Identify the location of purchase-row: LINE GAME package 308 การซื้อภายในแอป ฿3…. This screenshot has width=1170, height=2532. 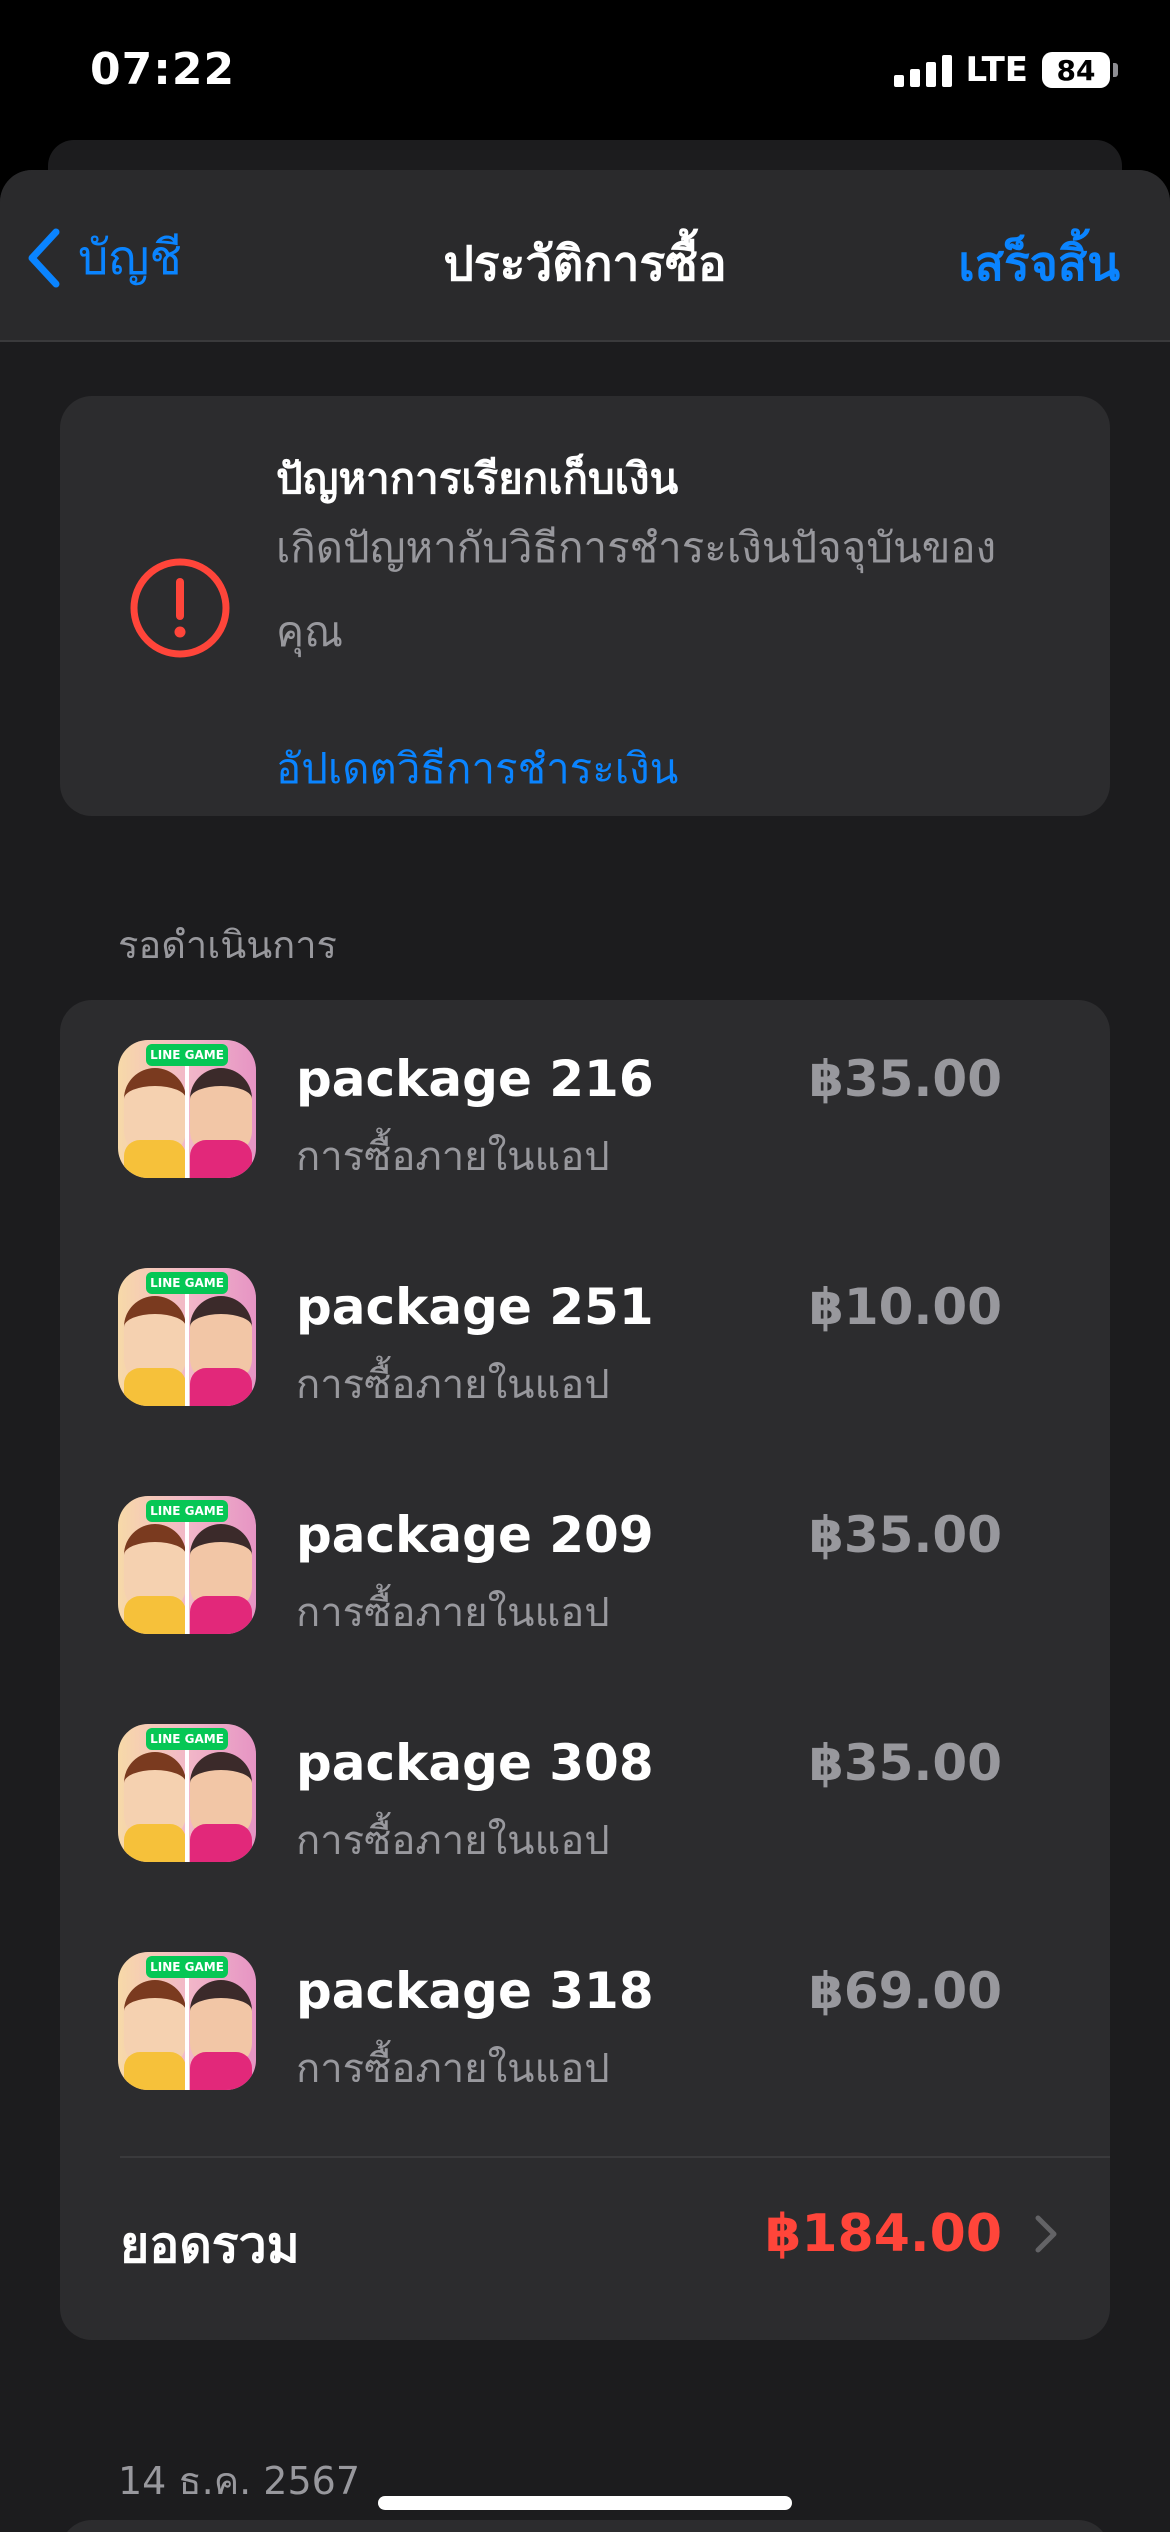
(585, 1798).